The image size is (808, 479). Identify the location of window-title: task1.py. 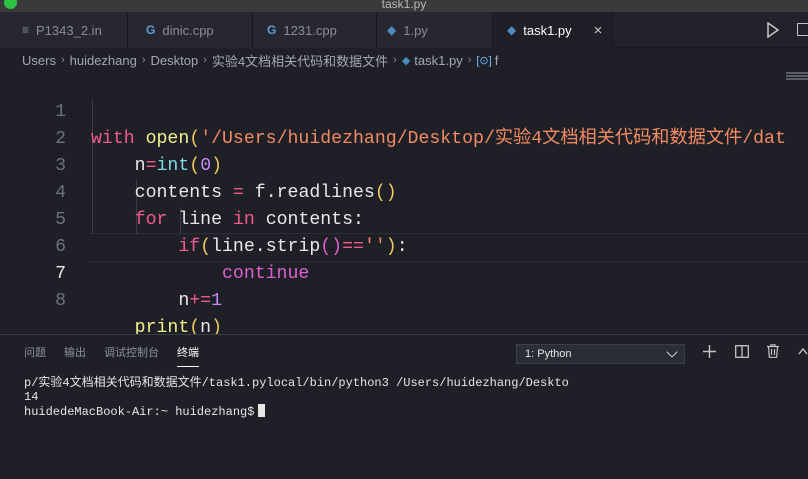
(404, 5).